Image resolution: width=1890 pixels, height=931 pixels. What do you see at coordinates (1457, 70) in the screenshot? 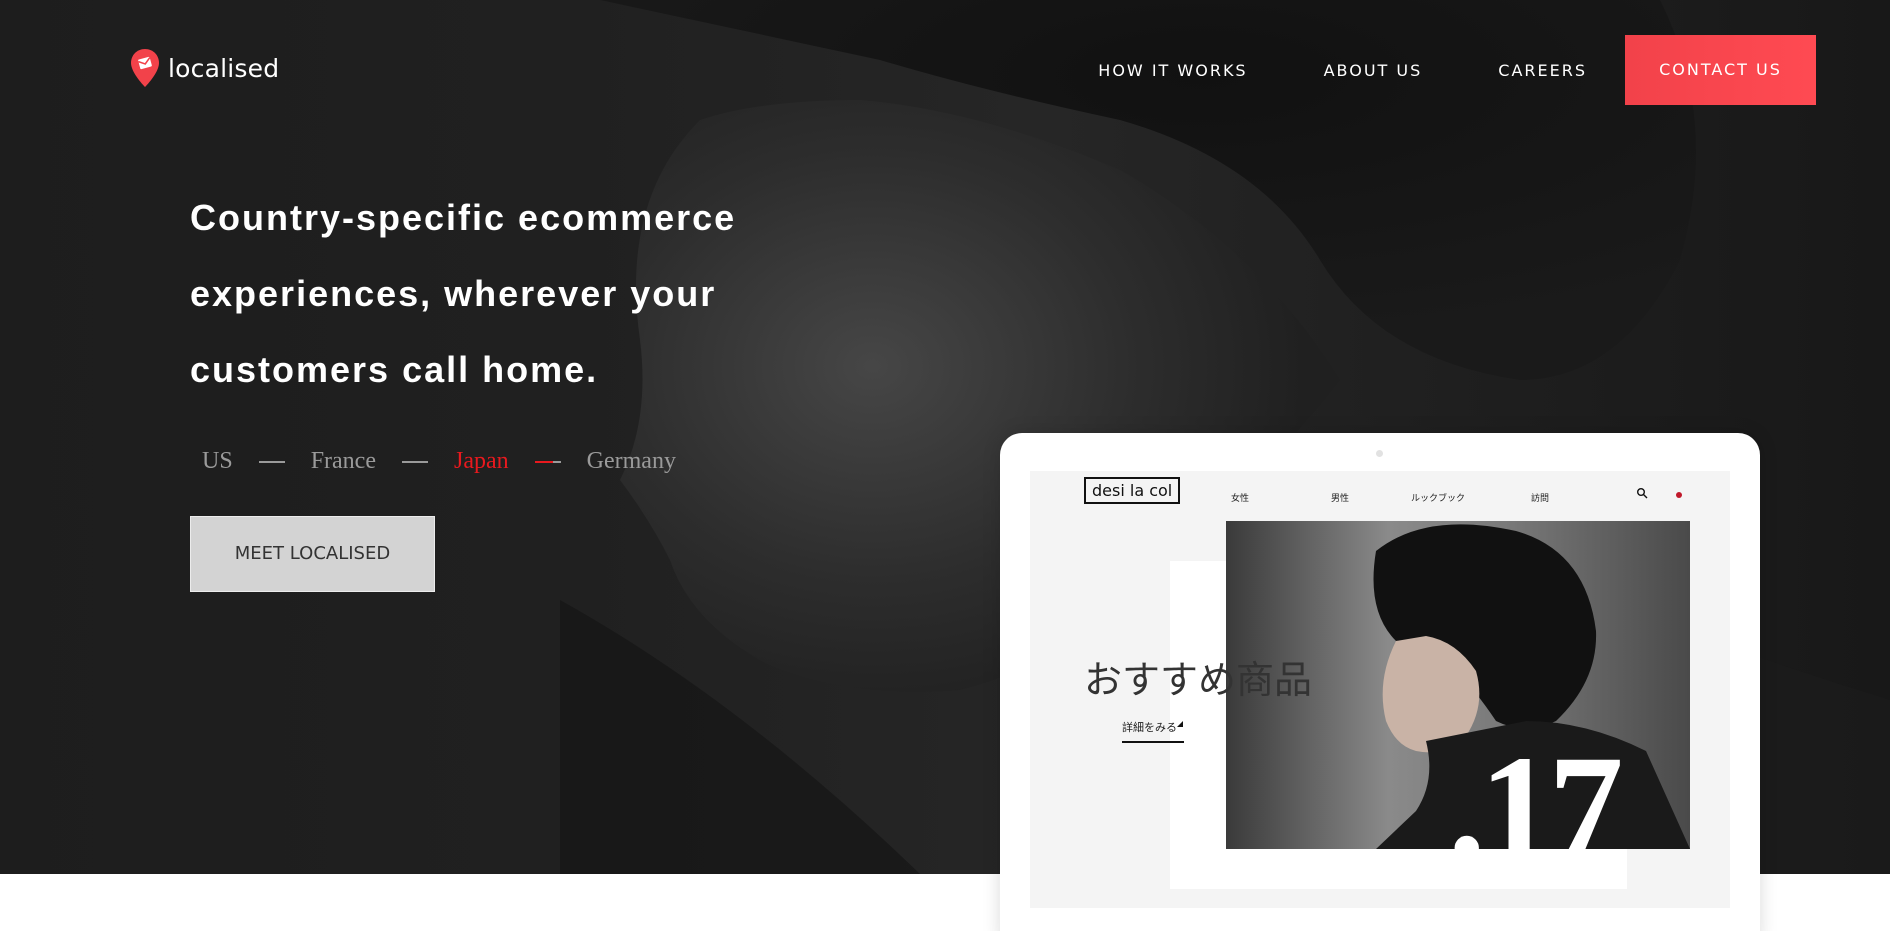
I see `main-nav: HOW IT WORKS ABOUT US CAREERS CONTACT US` at bounding box center [1457, 70].